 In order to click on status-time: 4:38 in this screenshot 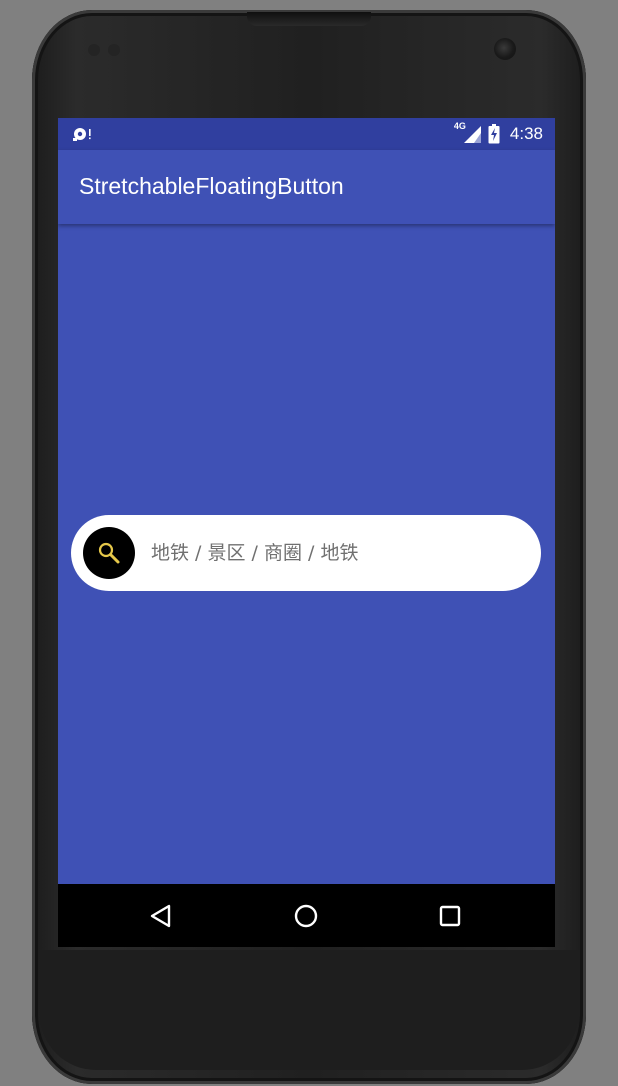, I will do `click(526, 133)`.